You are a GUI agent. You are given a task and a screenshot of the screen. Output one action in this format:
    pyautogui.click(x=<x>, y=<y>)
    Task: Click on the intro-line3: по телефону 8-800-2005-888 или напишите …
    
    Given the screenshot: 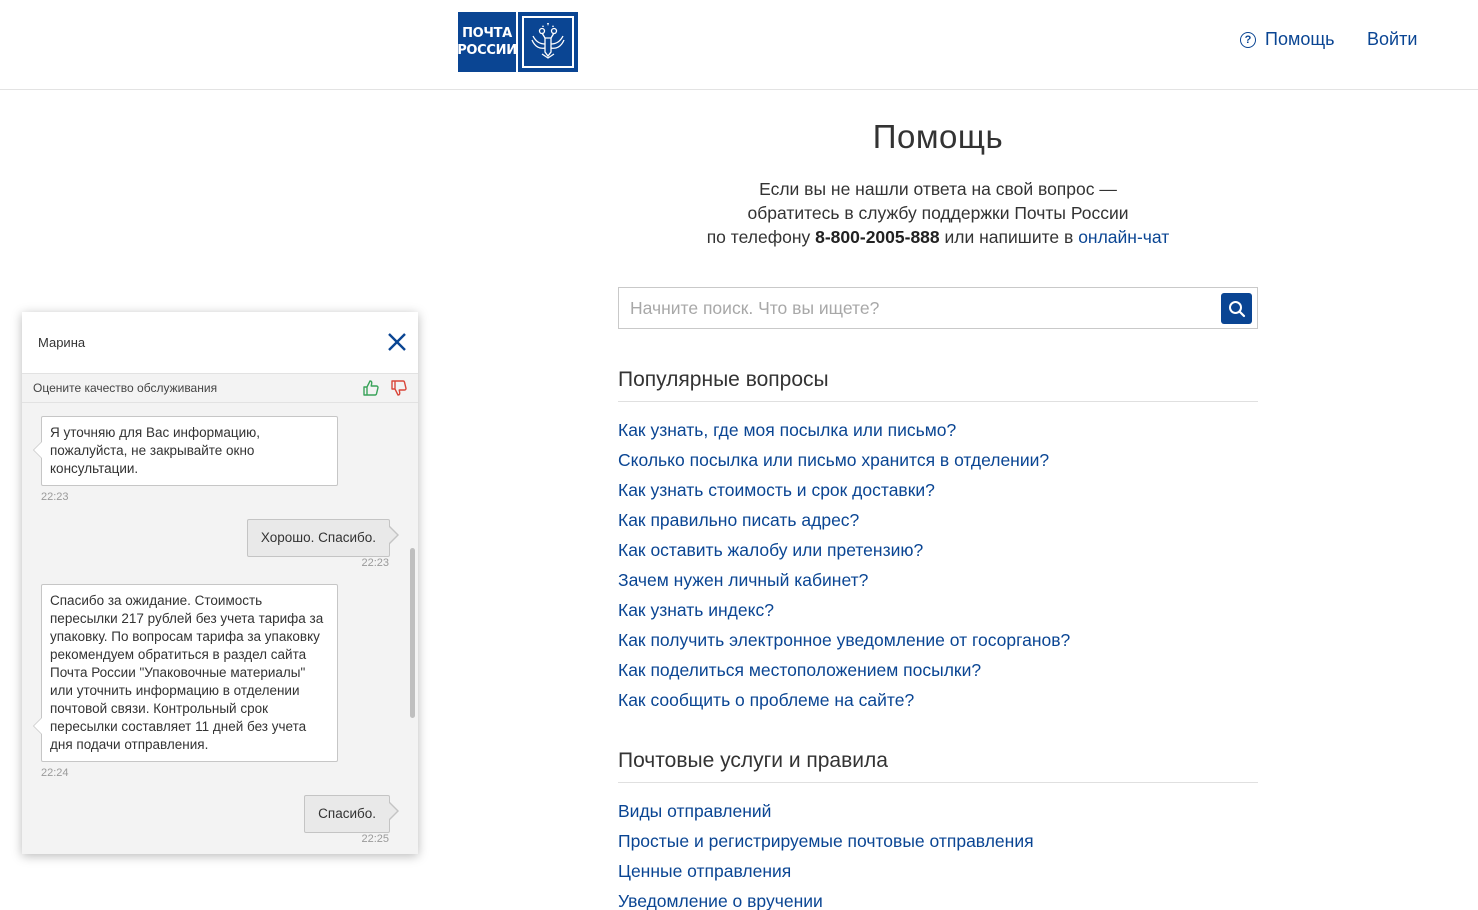 What is the action you would take?
    pyautogui.click(x=938, y=237)
    